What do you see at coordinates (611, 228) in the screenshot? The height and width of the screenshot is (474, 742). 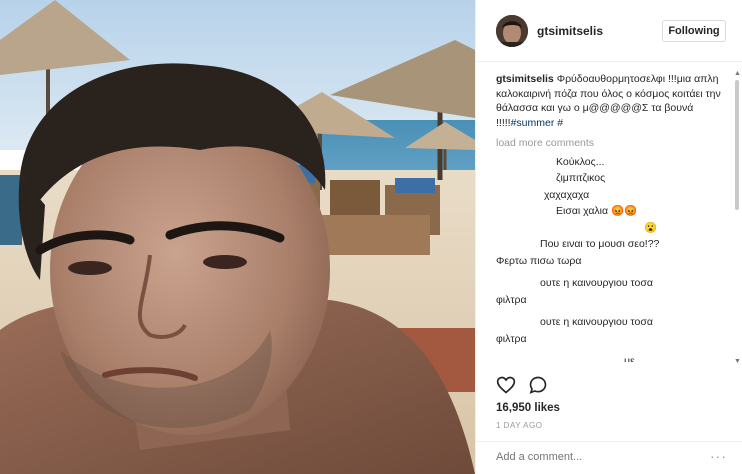 I see `comment-item: 😮` at bounding box center [611, 228].